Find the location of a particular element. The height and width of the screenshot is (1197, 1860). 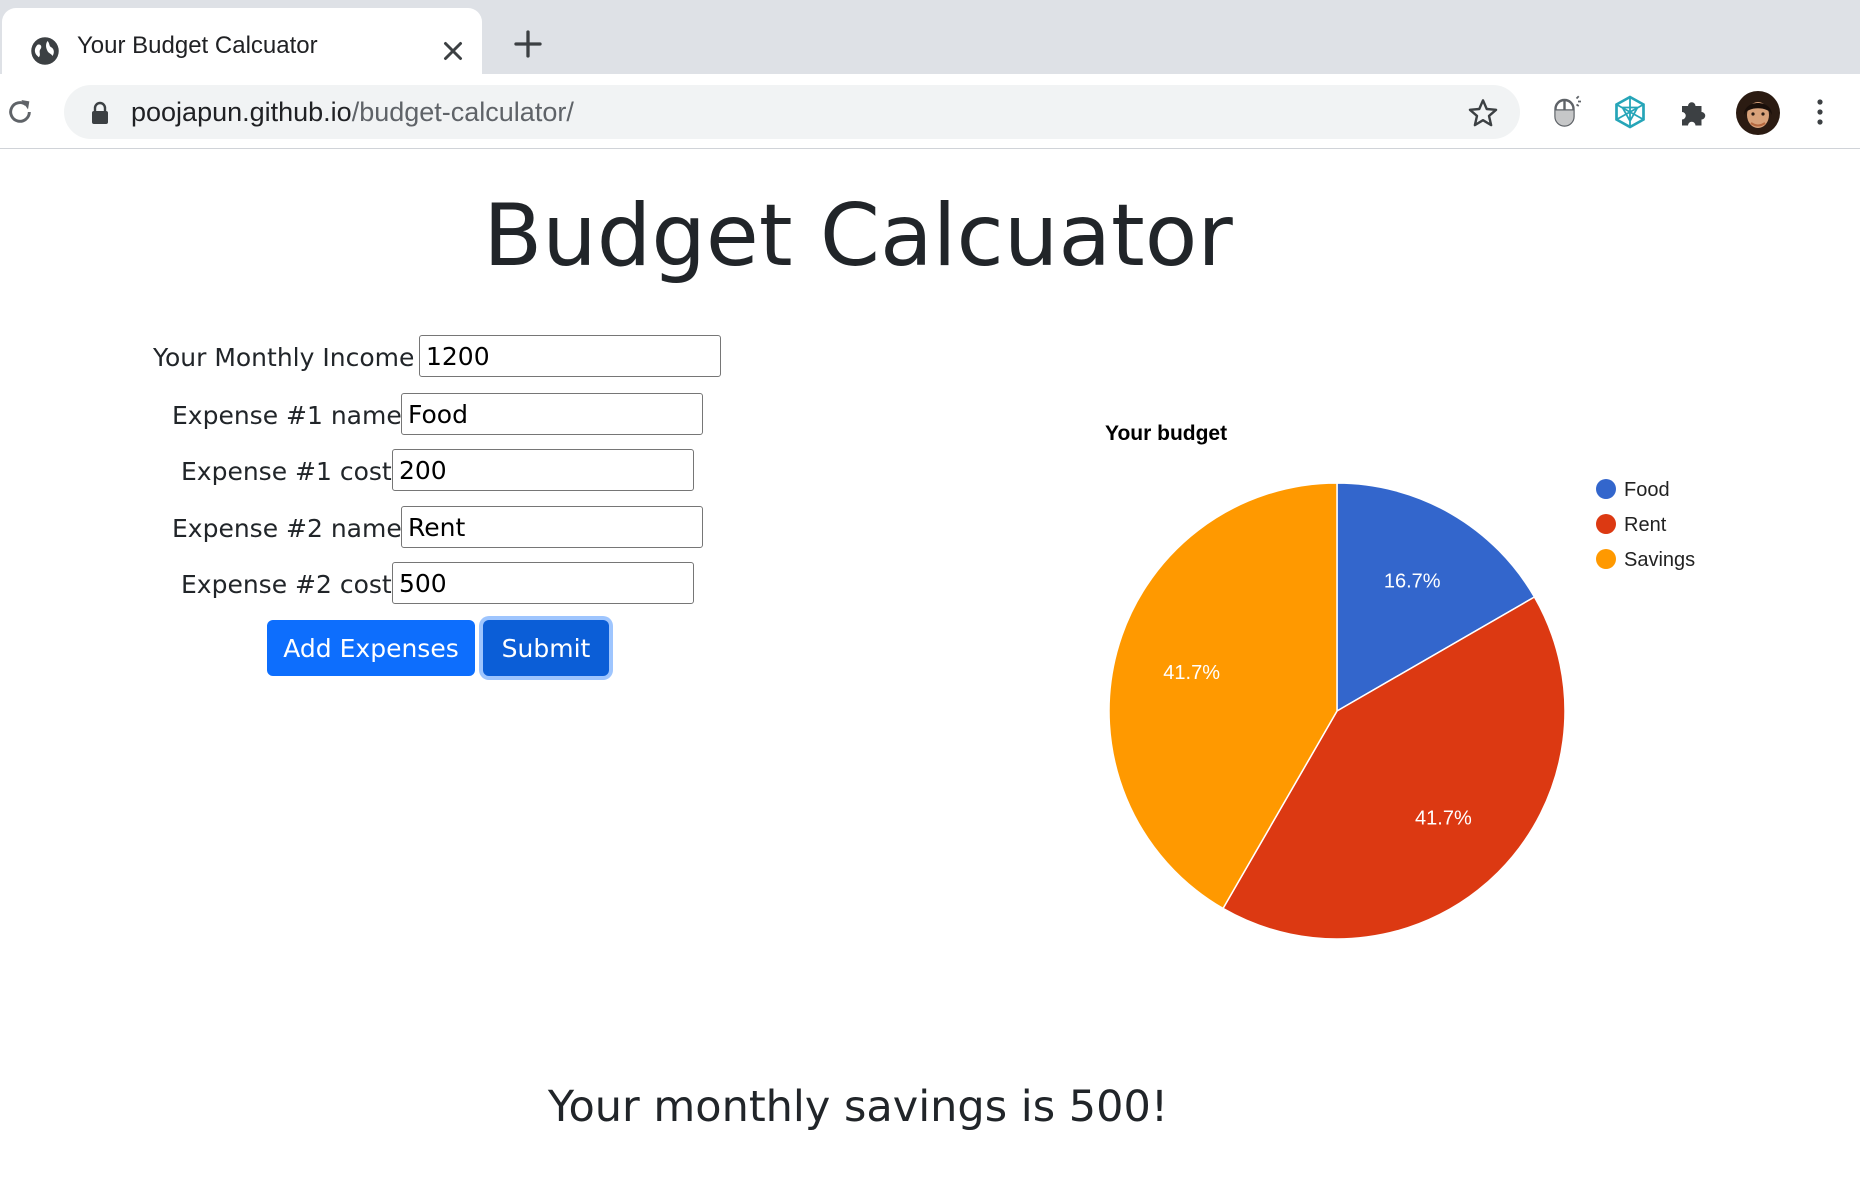

url-text: poojapun.github.io/budget-calculator/ is located at coordinates (352, 112).